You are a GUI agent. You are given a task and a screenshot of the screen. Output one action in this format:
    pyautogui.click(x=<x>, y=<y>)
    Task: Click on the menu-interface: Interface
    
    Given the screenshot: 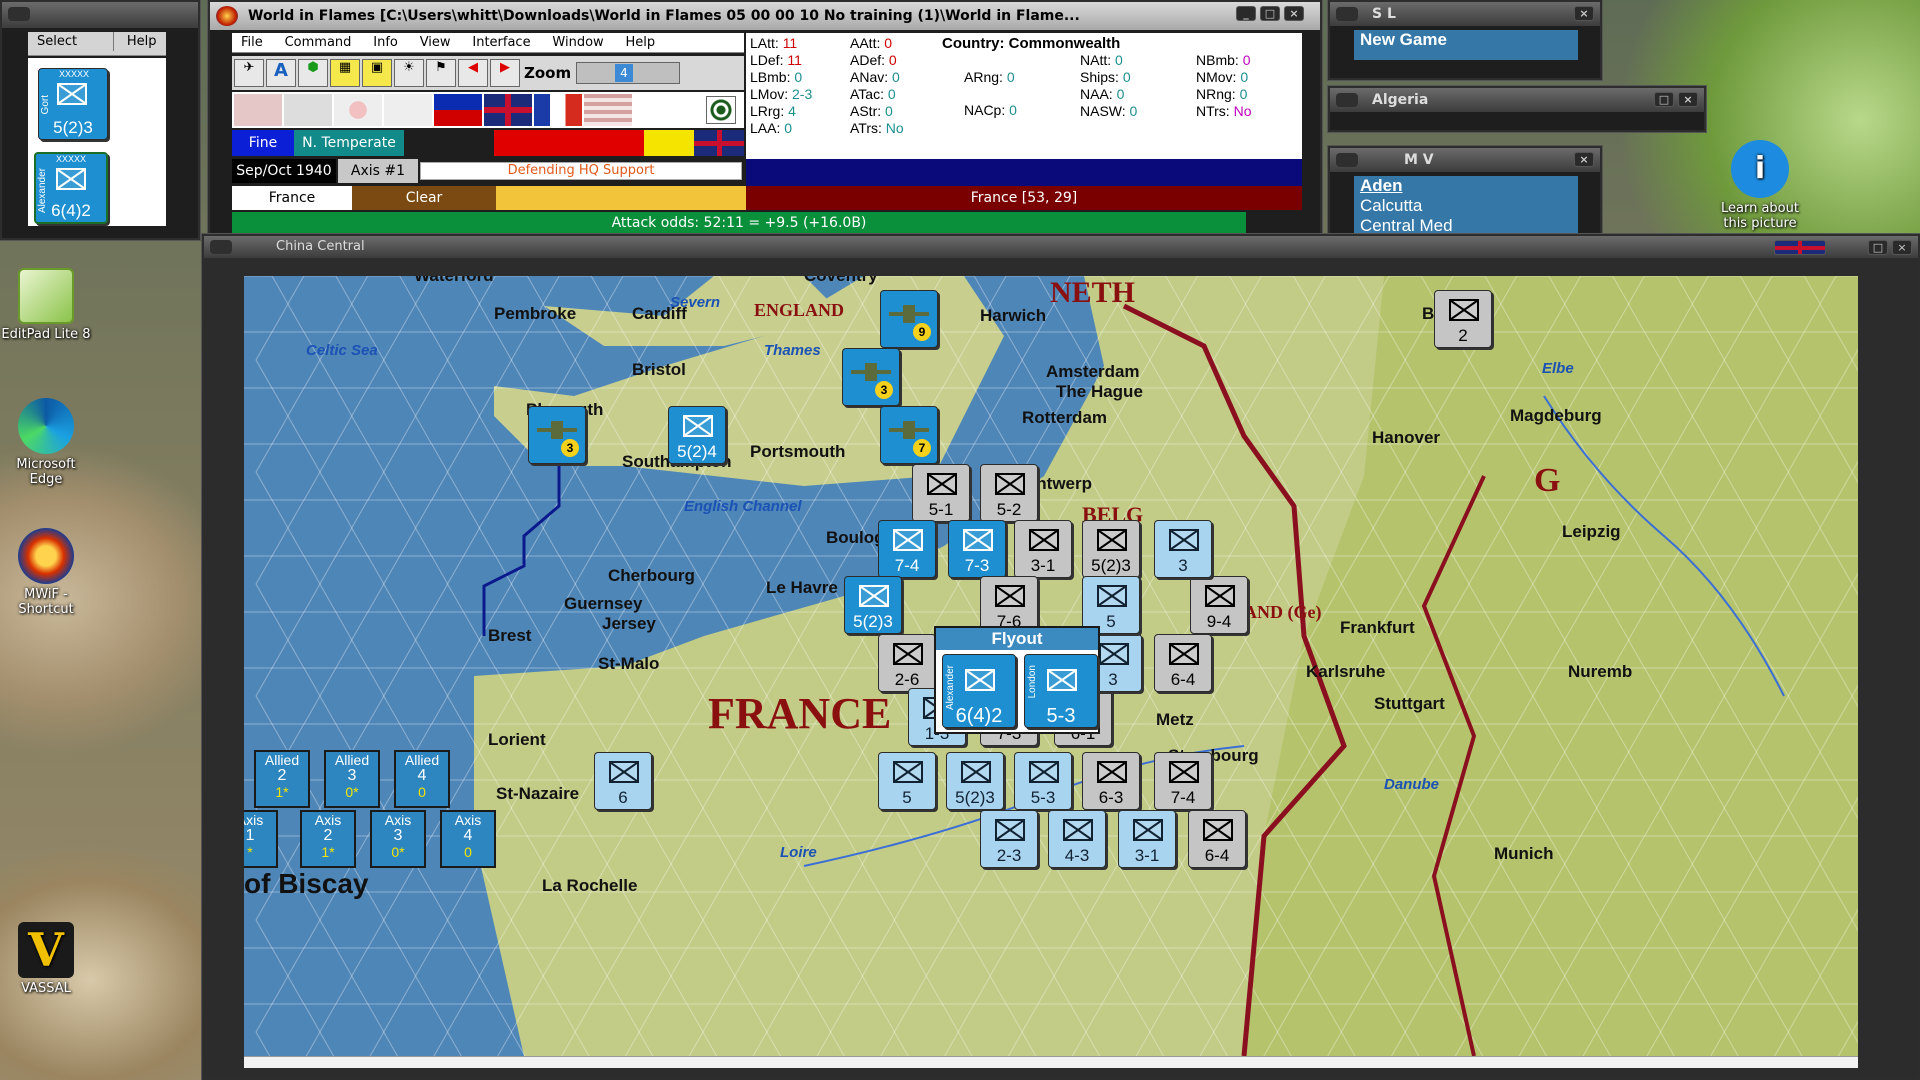 What is the action you would take?
    pyautogui.click(x=501, y=42)
    